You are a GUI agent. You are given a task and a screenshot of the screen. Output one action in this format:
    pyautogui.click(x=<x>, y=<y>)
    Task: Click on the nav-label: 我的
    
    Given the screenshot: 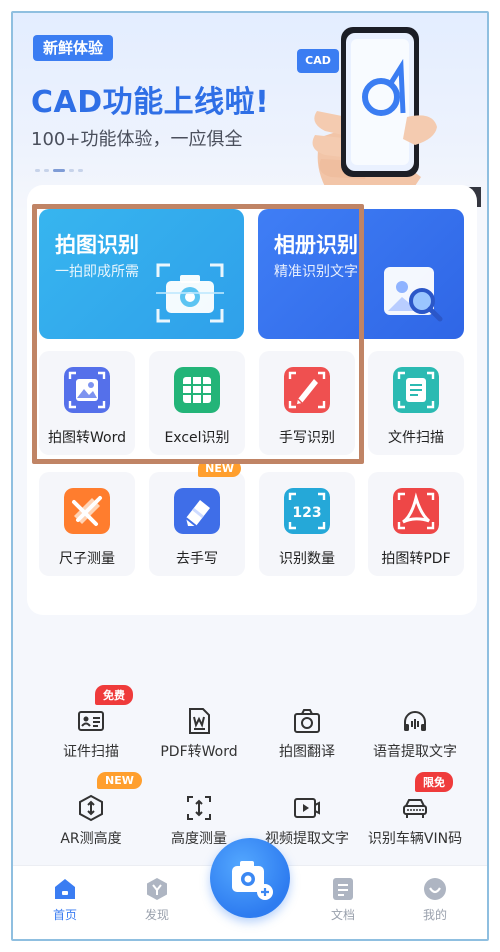 What is the action you would take?
    pyautogui.click(x=434, y=915)
    